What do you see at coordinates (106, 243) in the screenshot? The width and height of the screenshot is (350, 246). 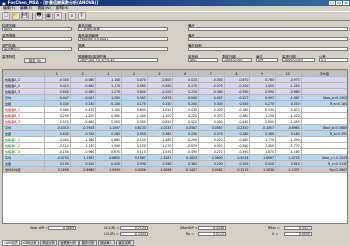 I see `tab-data-input: 數據輸入` at bounding box center [106, 243].